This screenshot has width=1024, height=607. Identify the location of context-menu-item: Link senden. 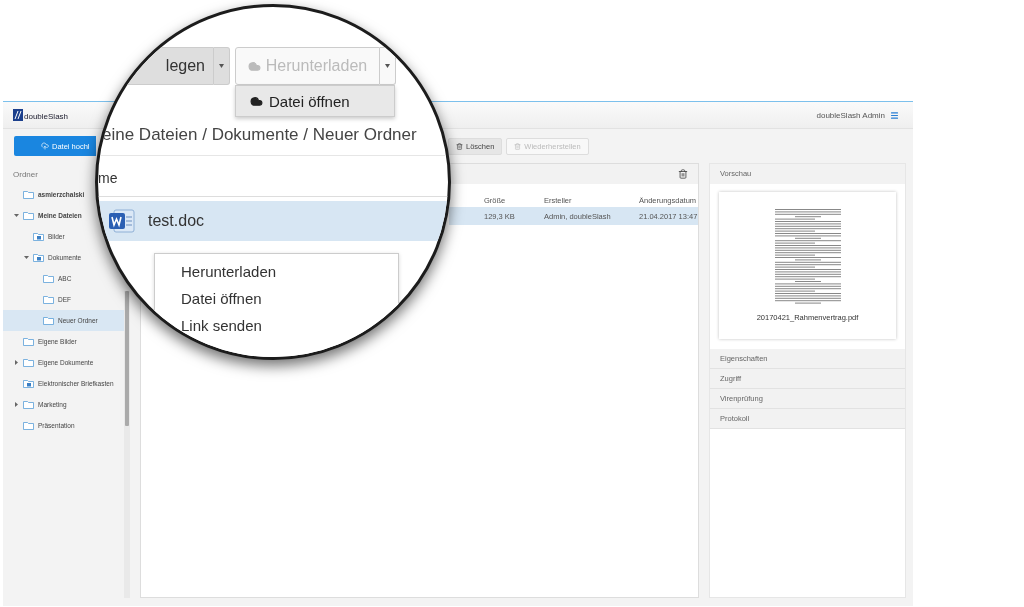
(276, 325).